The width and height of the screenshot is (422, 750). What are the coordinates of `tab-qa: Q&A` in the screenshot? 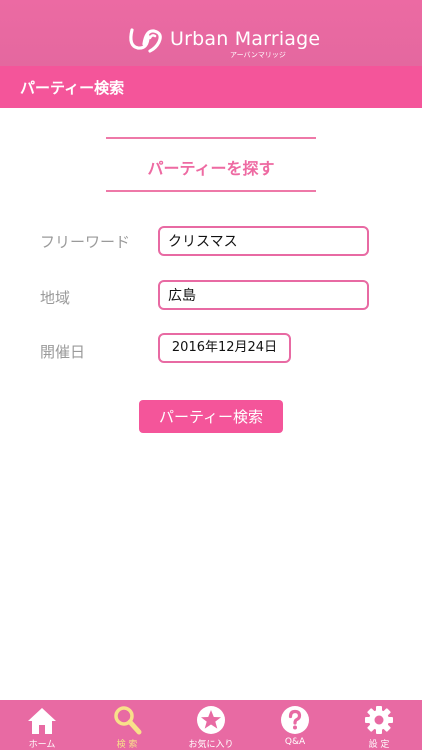 It's located at (295, 725).